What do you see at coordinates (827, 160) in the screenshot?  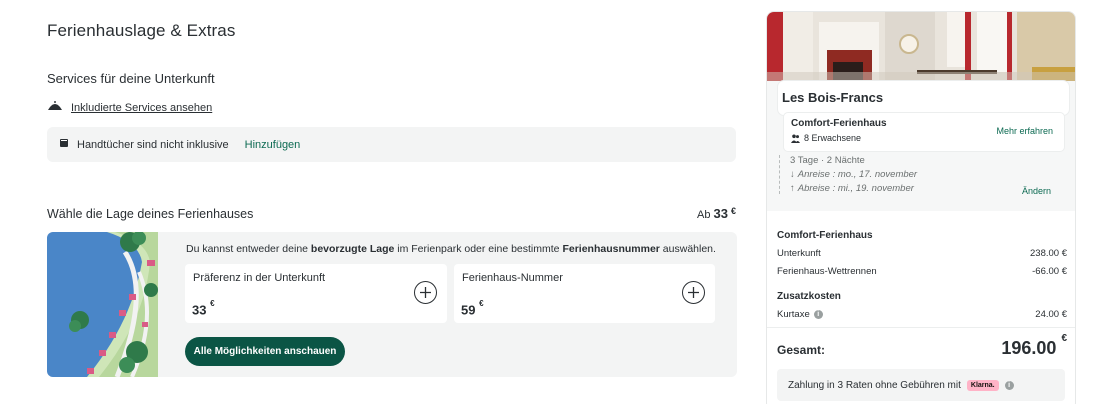 I see `stay-duration: 3 Tage · 2 Nächte` at bounding box center [827, 160].